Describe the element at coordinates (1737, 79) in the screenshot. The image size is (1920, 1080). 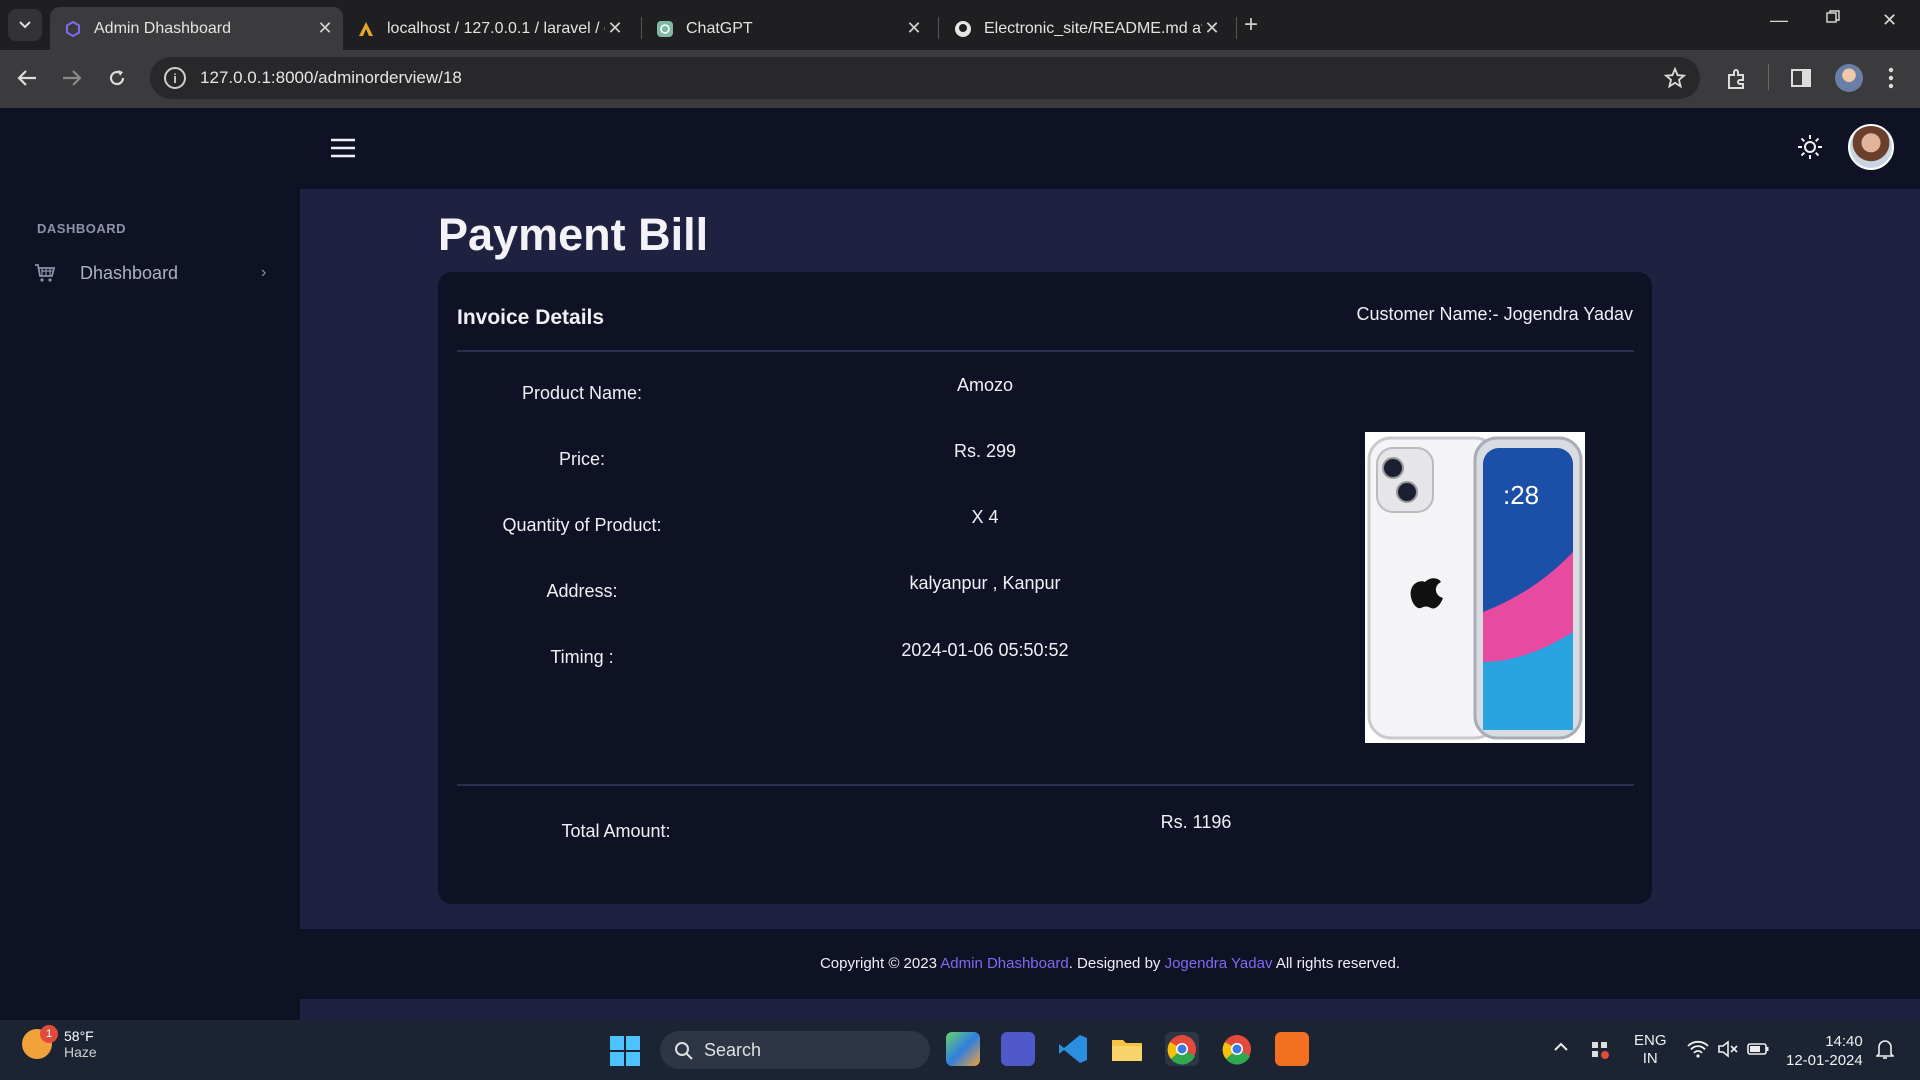
I see `extensions-icon` at that location.